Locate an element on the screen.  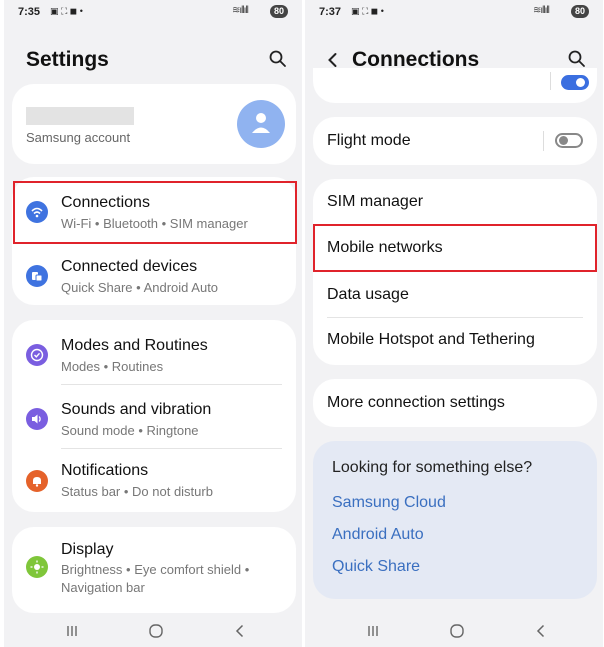
item-title: Notifications is located at coordinates (105, 470).